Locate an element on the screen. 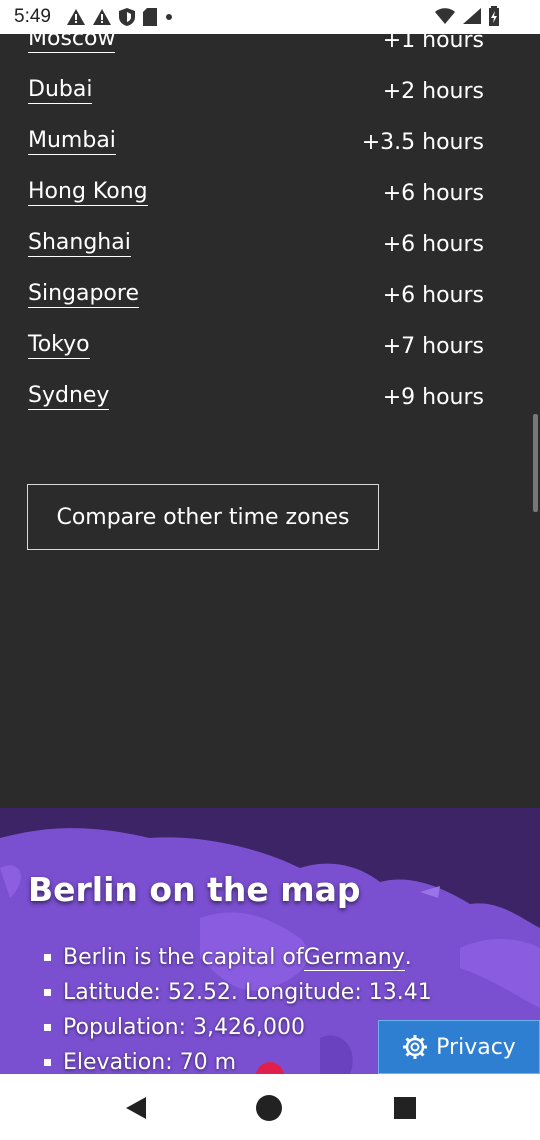  fact-text: . is located at coordinates (408, 957).